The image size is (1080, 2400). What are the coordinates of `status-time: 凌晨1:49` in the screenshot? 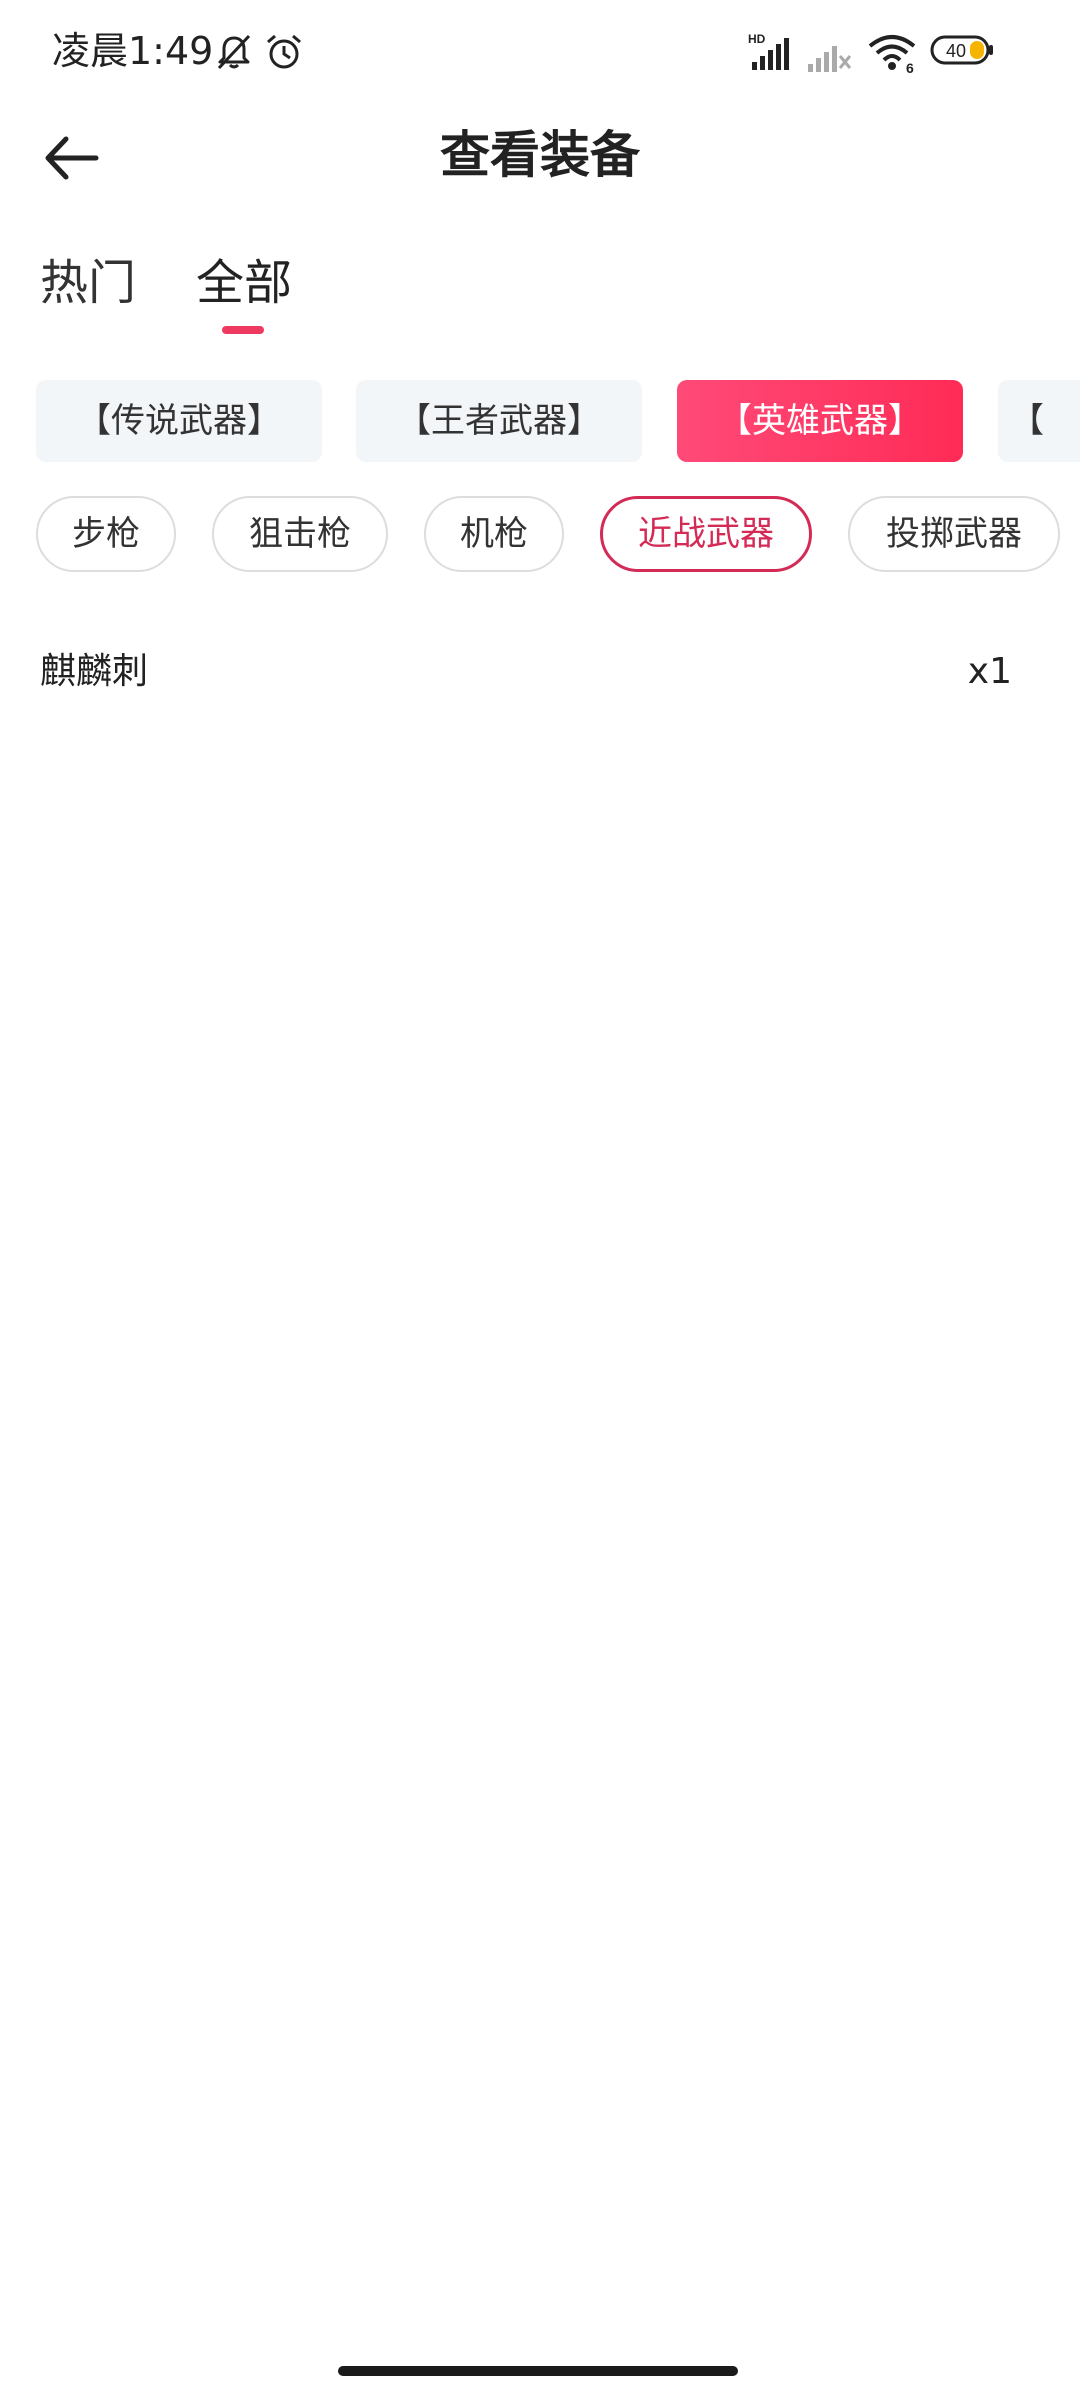 It's located at (133, 51).